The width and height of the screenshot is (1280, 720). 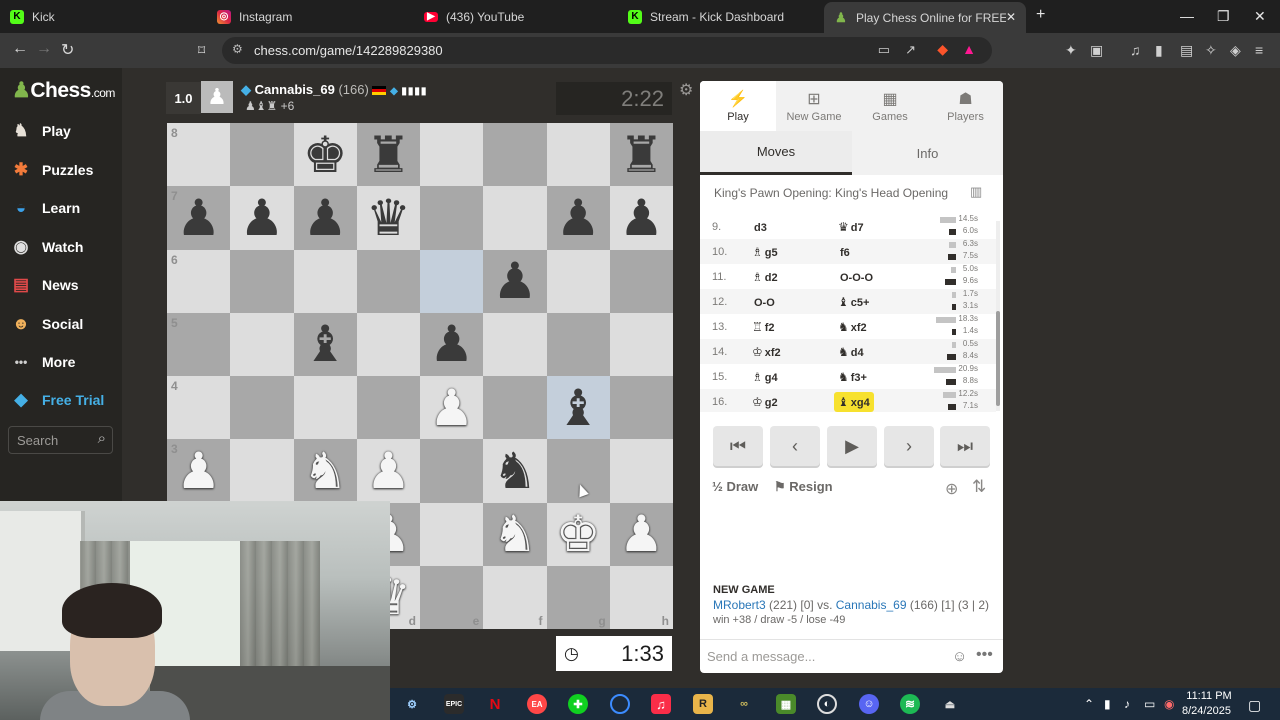 What do you see at coordinates (1040, 15) in the screenshot?
I see `new-tab-icon: +` at bounding box center [1040, 15].